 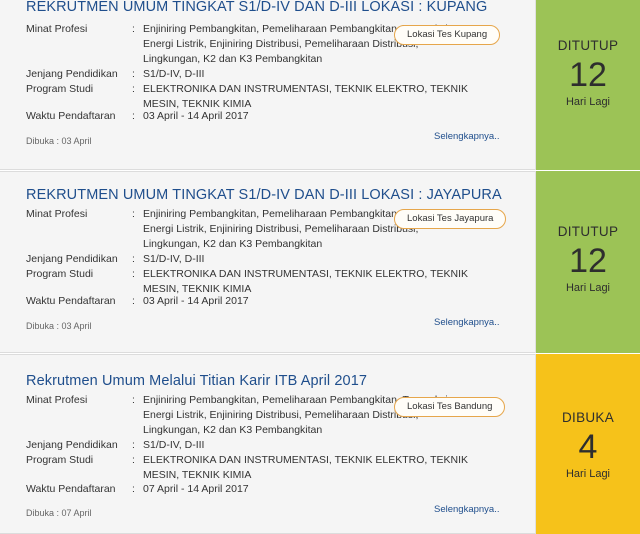 What do you see at coordinates (588, 447) in the screenshot?
I see `days-count: 4` at bounding box center [588, 447].